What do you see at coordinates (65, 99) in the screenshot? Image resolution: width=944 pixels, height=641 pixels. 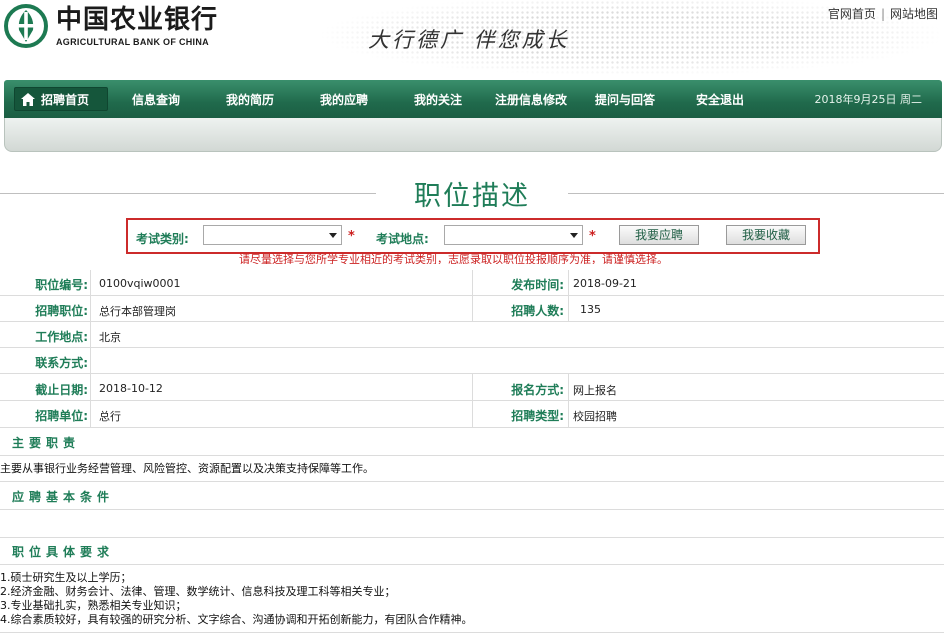 I see `nav-home-label: 招聘首页` at bounding box center [65, 99].